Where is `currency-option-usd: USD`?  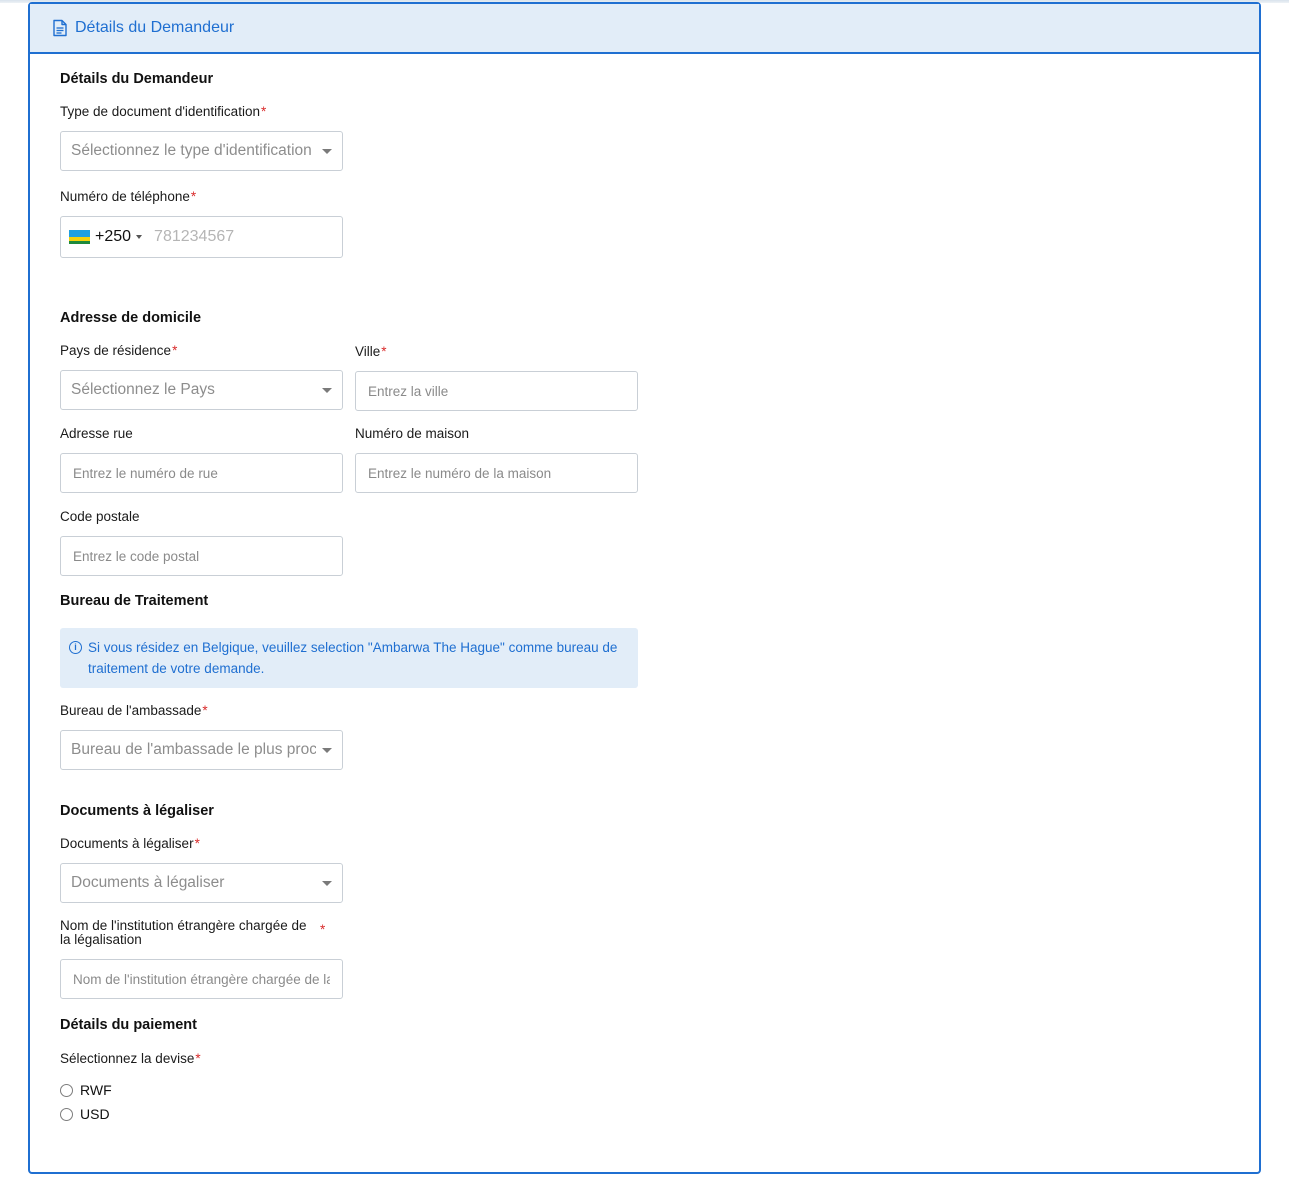 currency-option-usd: USD is located at coordinates (85, 1114).